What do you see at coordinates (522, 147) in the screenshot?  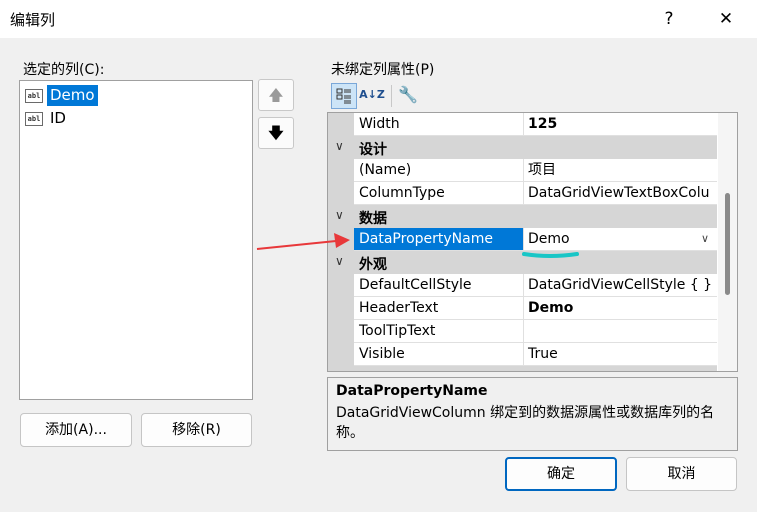 I see `category-row-design: ∨ 设计` at bounding box center [522, 147].